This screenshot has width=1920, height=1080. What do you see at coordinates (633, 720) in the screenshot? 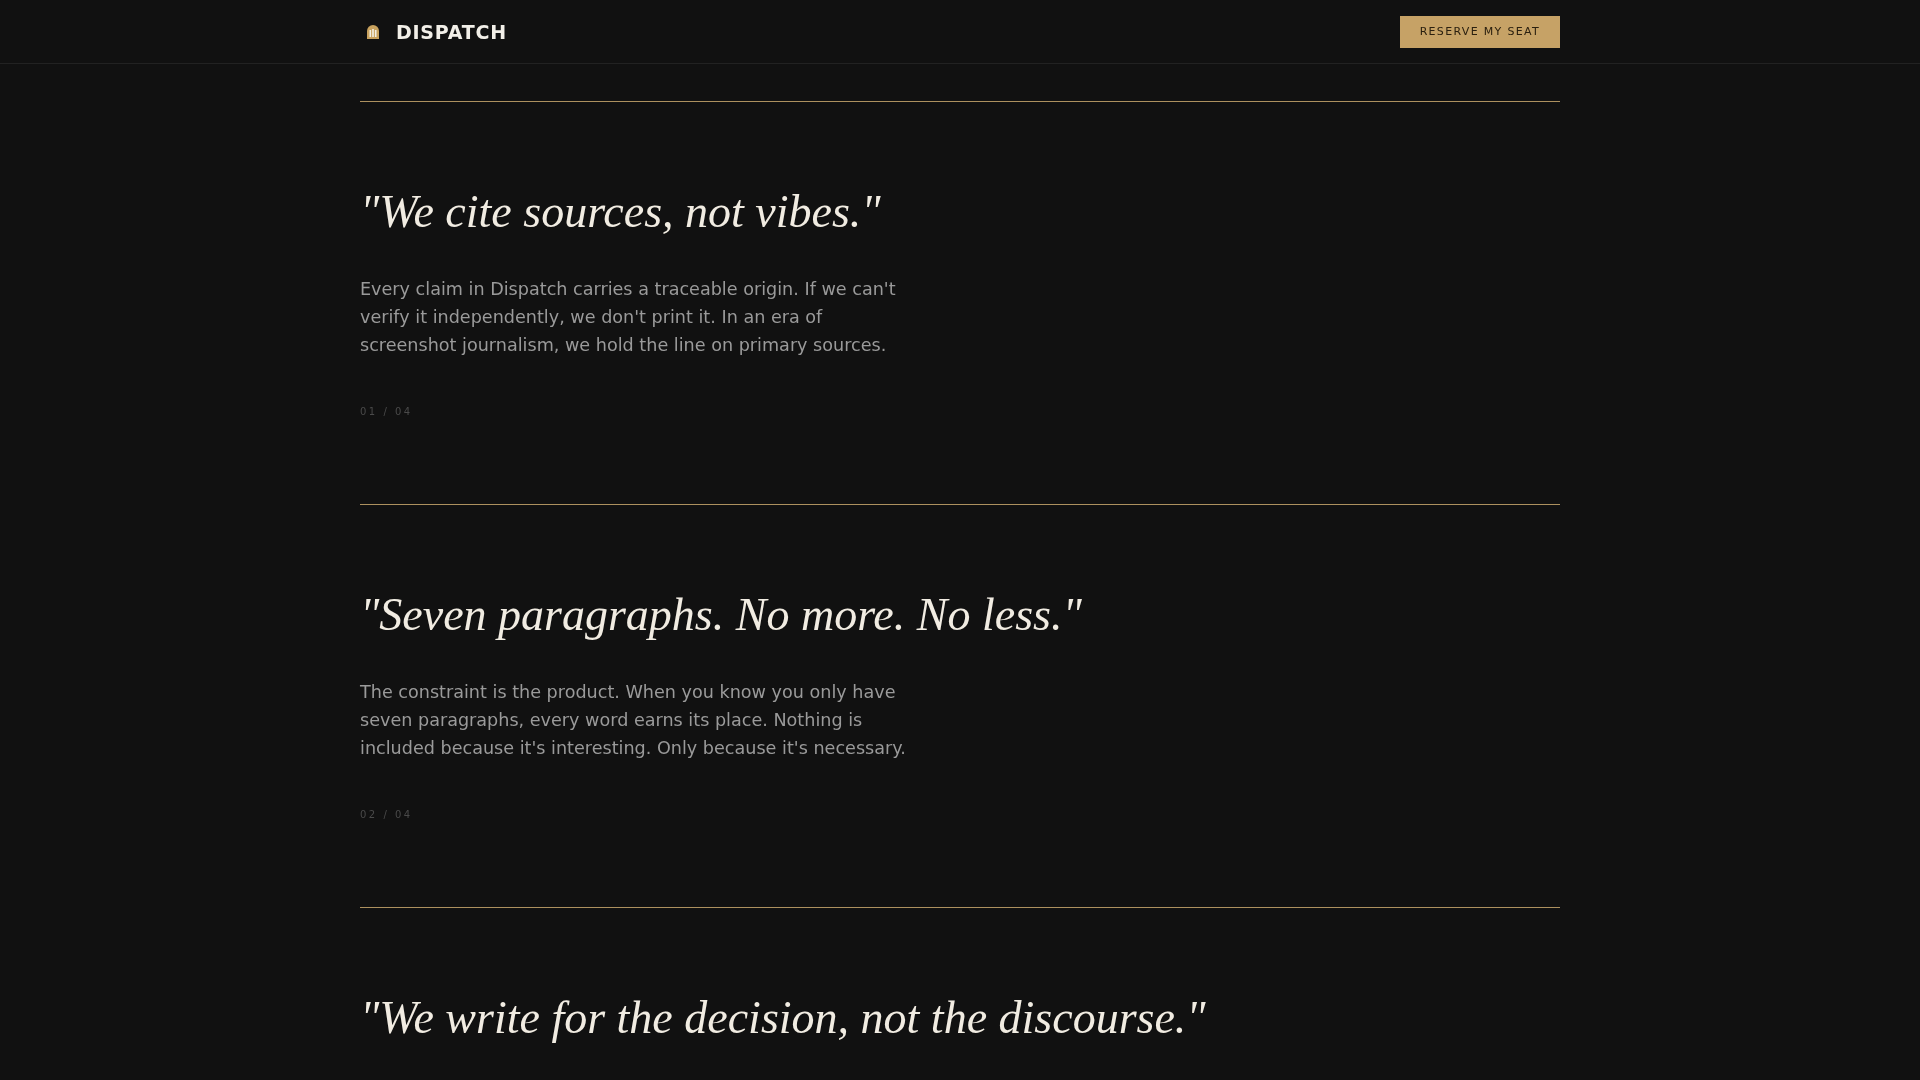
I see `principle-text: The constraint is the product. When you know you only have seven paragraphs, every word earns its place. Nothing is included because it's interesting. Only because it's necessary.` at bounding box center [633, 720].